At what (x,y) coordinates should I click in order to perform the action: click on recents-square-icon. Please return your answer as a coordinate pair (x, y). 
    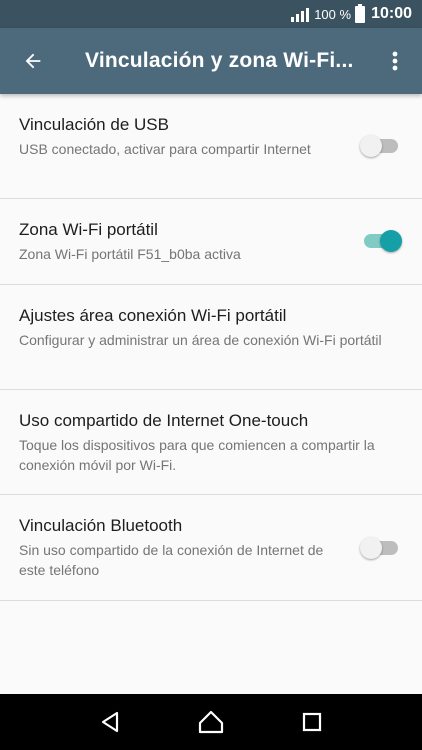
    Looking at the image, I should click on (311, 722).